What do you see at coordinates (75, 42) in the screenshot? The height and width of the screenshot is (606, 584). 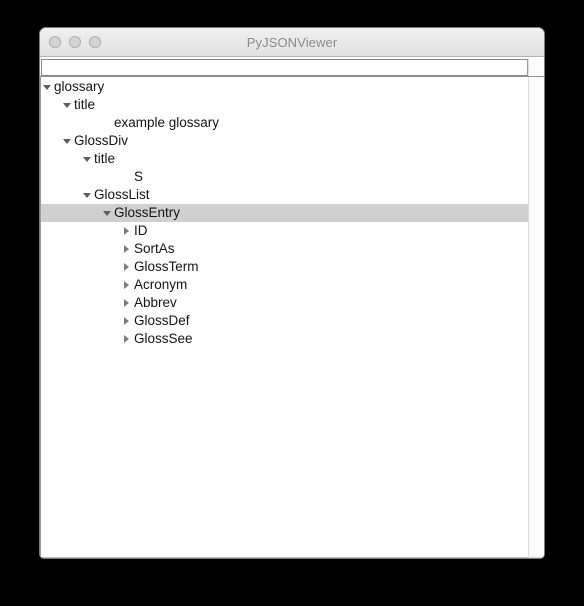 I see `minimize-button` at bounding box center [75, 42].